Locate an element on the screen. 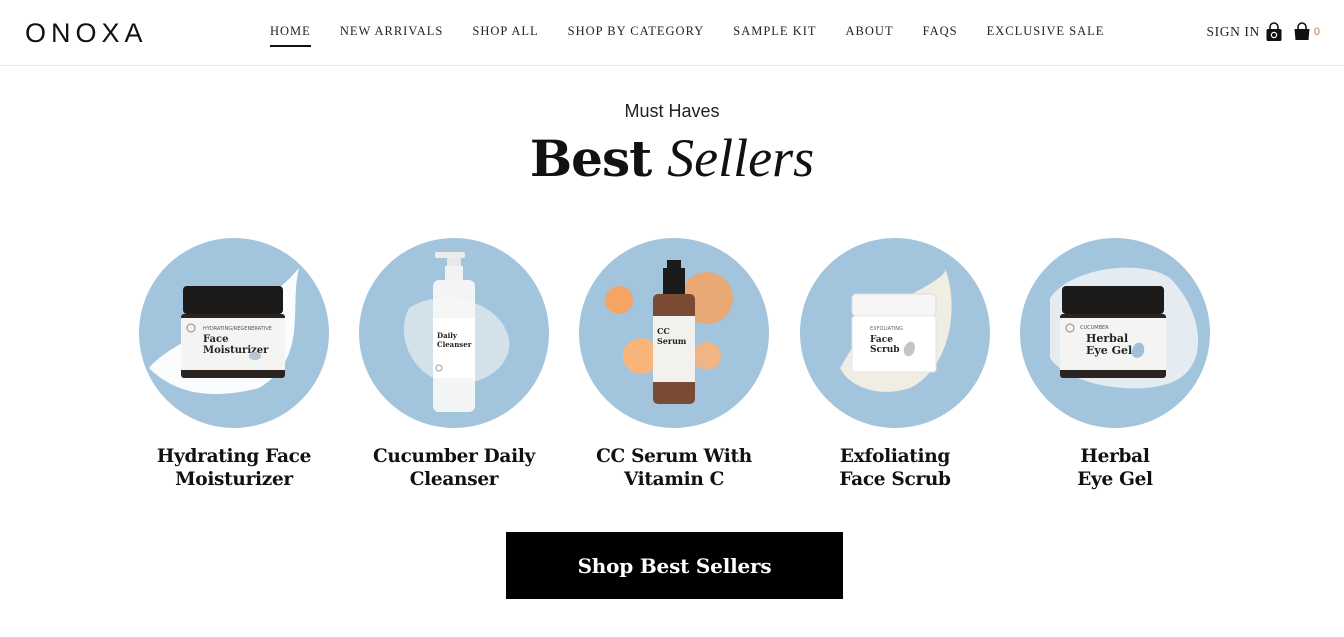  section-title-bold: Best is located at coordinates (590, 158).